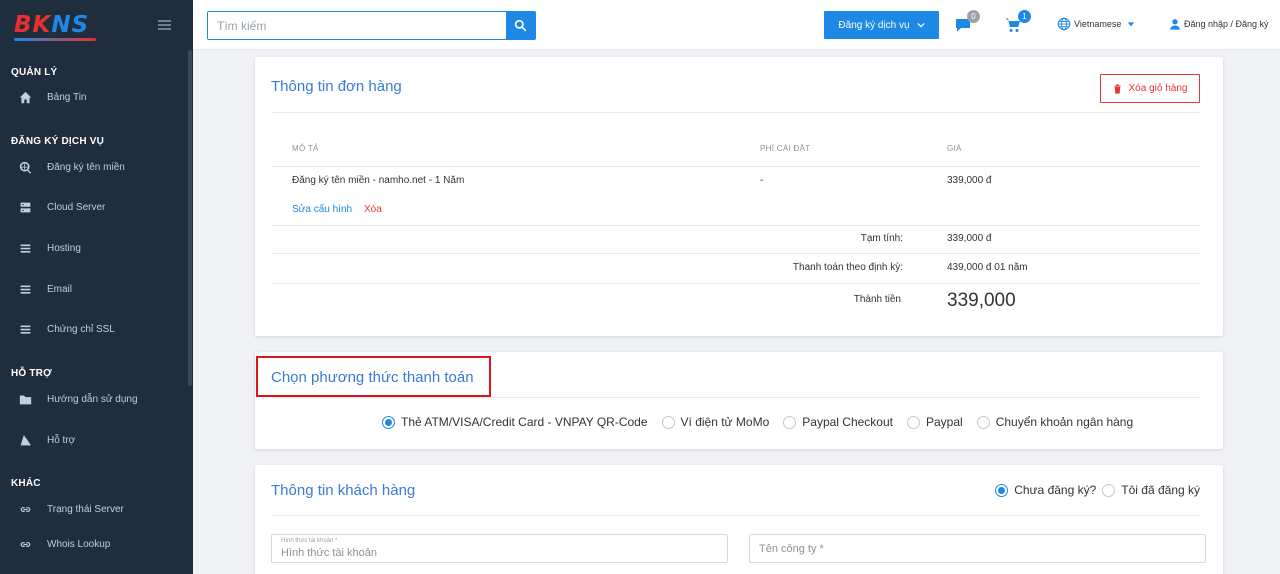 This screenshot has width=1280, height=574. I want to click on radio-payment-paypal-checkout: Paypal Checkout, so click(838, 422).